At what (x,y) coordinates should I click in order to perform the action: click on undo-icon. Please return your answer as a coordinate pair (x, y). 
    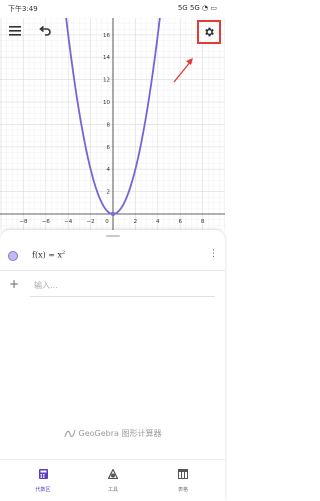
    Looking at the image, I should click on (45, 31).